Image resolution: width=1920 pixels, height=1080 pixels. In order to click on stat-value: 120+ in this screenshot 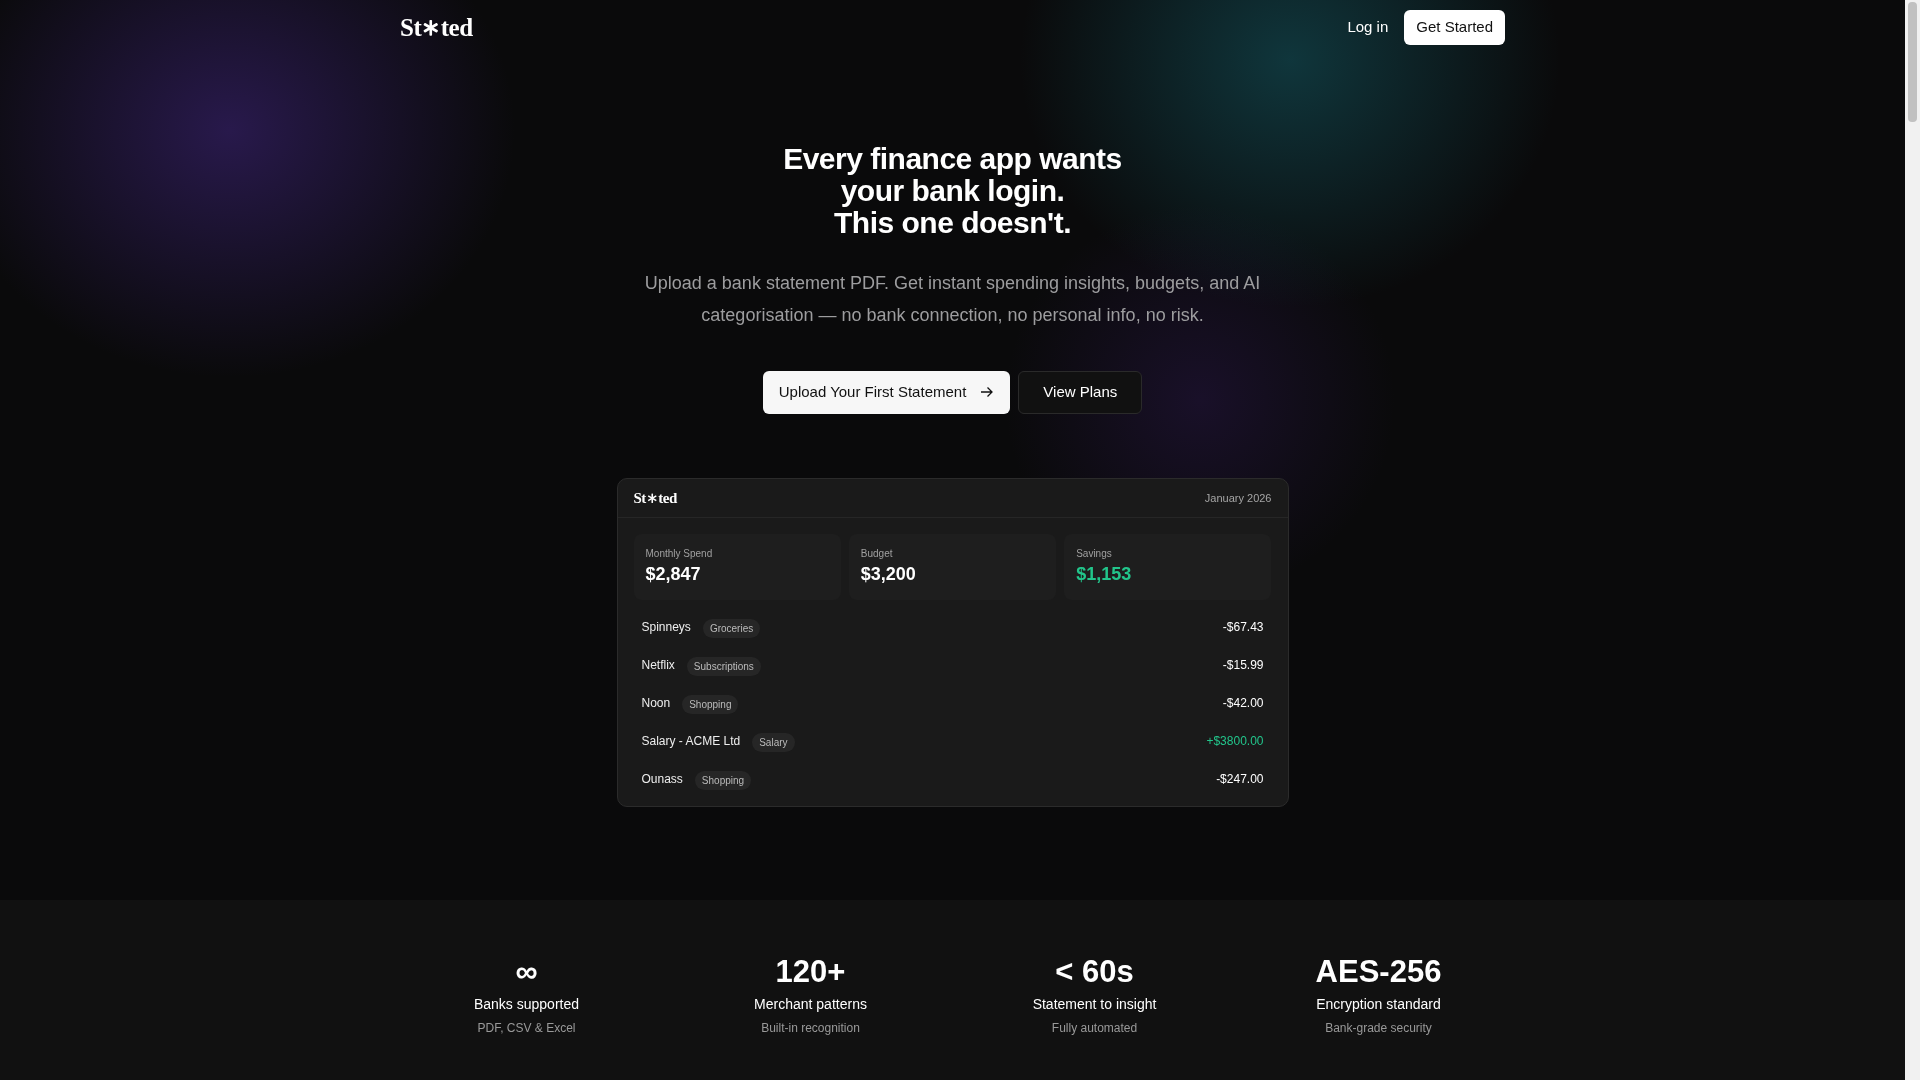, I will do `click(810, 972)`.